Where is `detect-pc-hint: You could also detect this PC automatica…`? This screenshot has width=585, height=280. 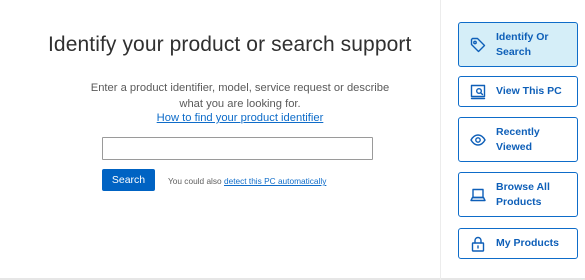 detect-pc-hint: You could also detect this PC automatica… is located at coordinates (247, 181).